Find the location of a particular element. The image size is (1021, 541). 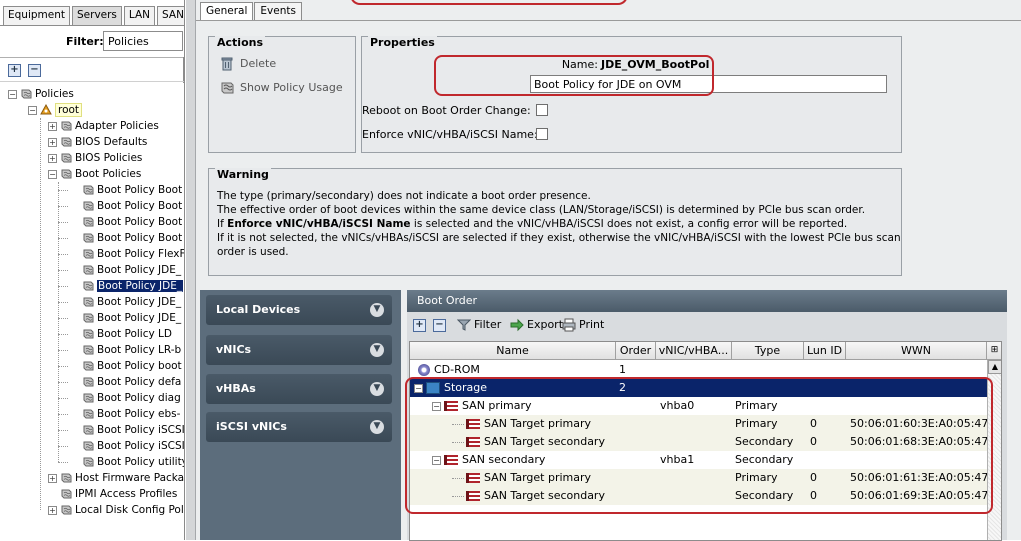

row-lun: 0 is located at coordinates (813, 423).